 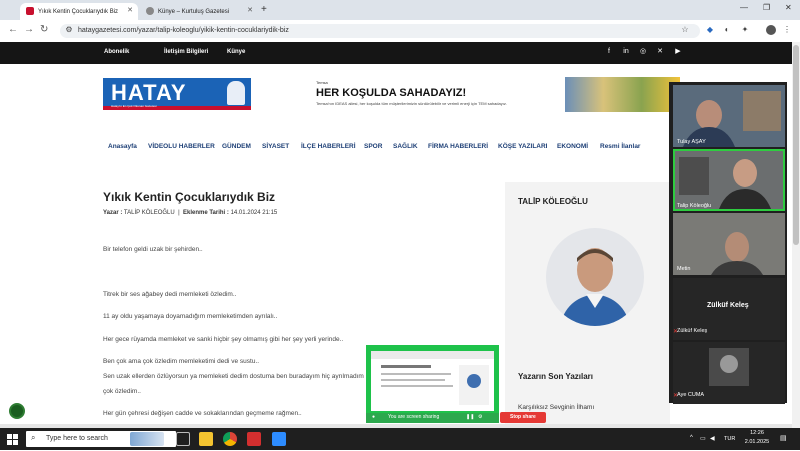 I want to click on participant-name: Talip Köleoğlu, so click(x=694, y=206).